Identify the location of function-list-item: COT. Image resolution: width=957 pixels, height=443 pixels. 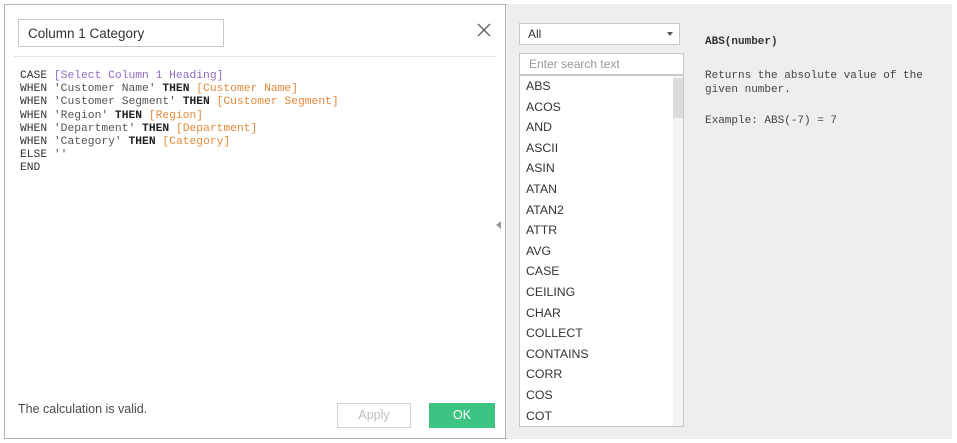
(601, 416).